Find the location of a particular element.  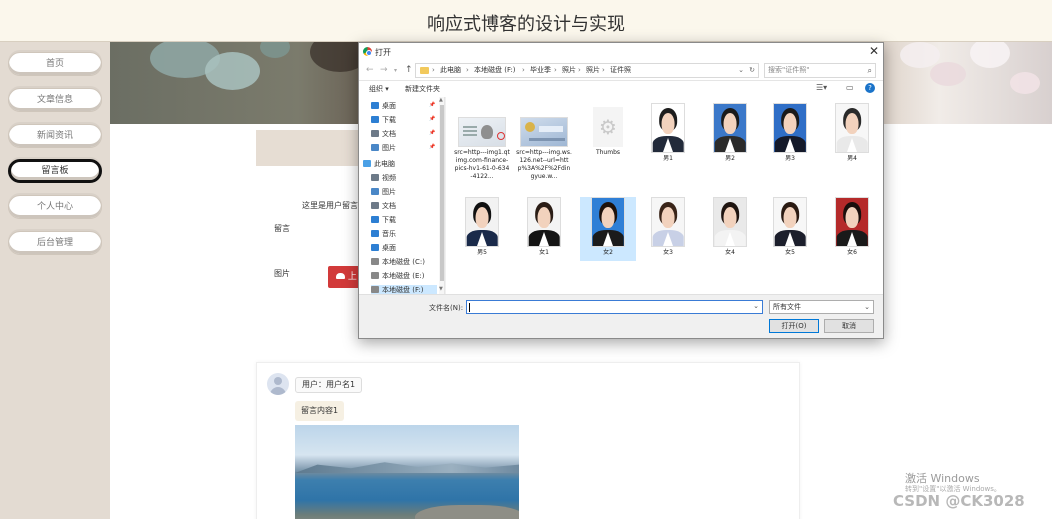

open-button: 打开(O) is located at coordinates (794, 326).